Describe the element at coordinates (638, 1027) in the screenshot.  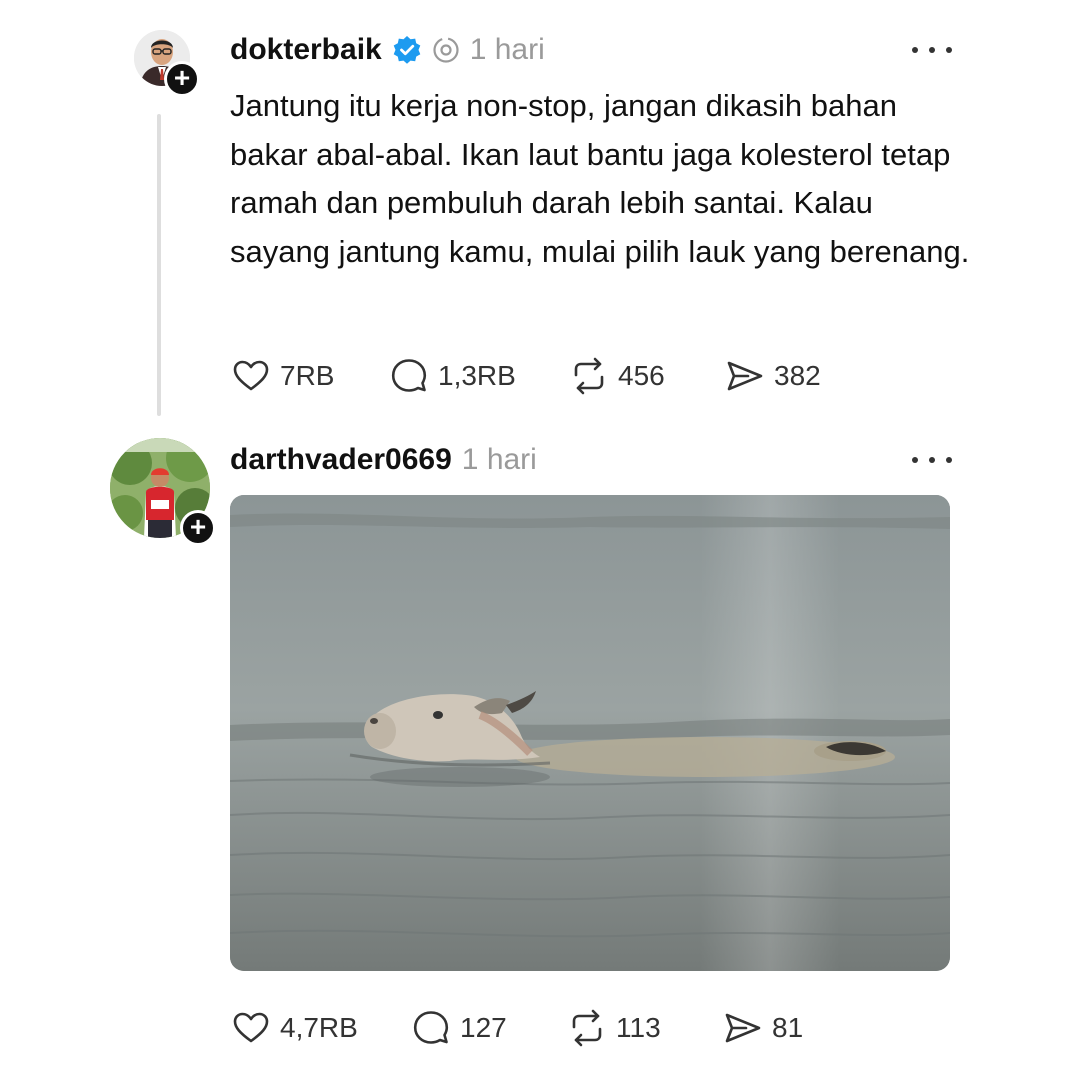
I see `repost-count: 113` at that location.